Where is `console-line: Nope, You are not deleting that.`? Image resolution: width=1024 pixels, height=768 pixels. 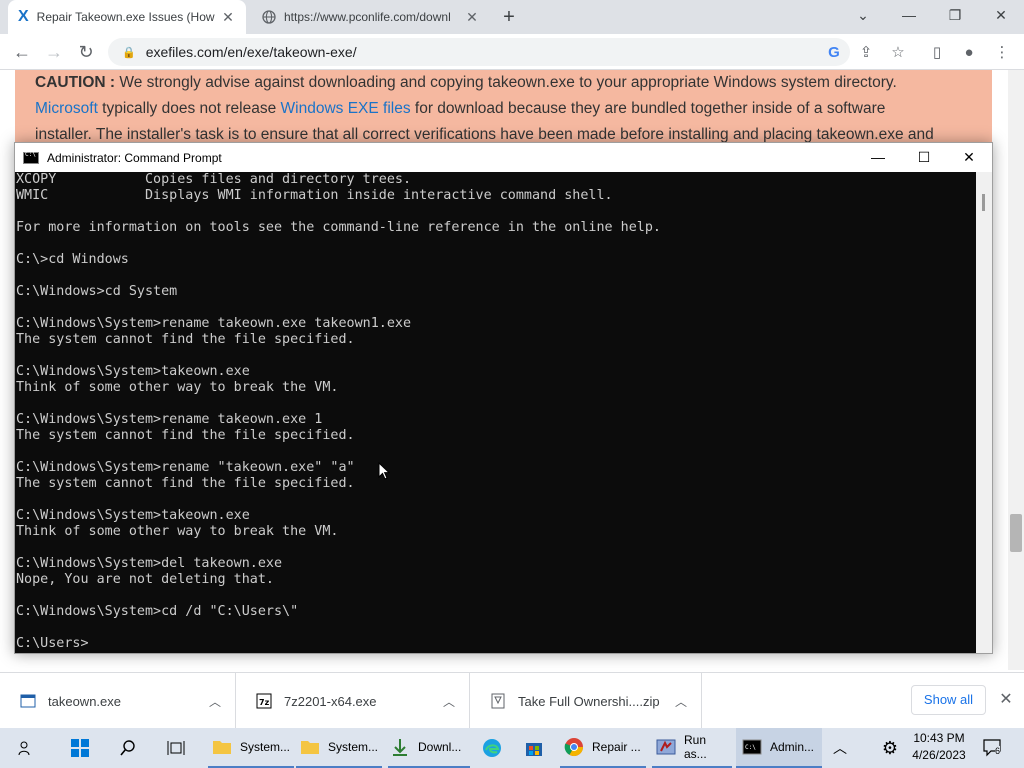 console-line: Nope, You are not deleting that. is located at coordinates (145, 579).